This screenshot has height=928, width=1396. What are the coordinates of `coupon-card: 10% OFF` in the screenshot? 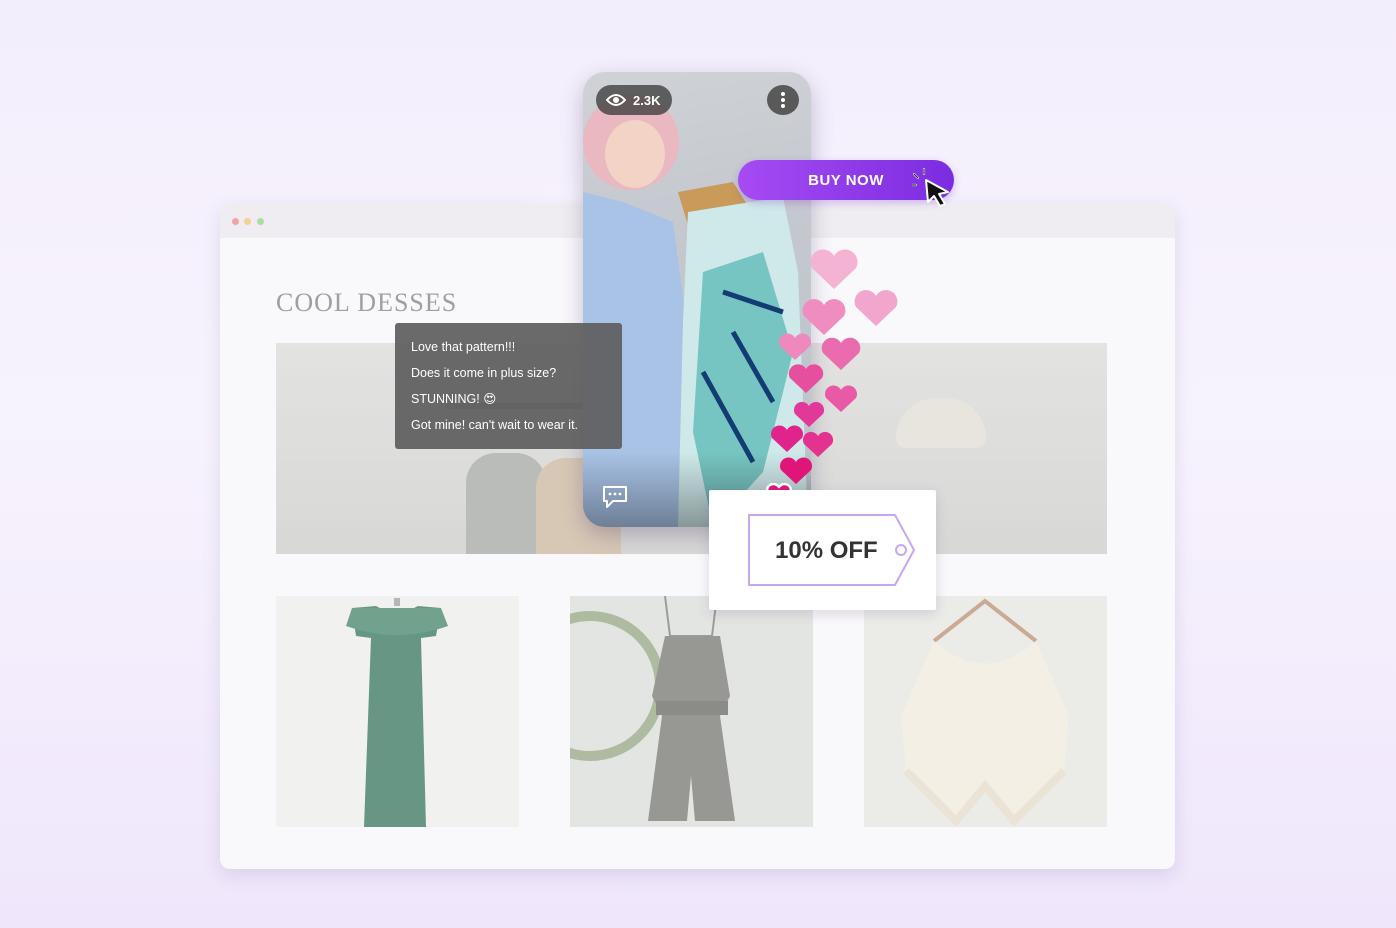 It's located at (822, 550).